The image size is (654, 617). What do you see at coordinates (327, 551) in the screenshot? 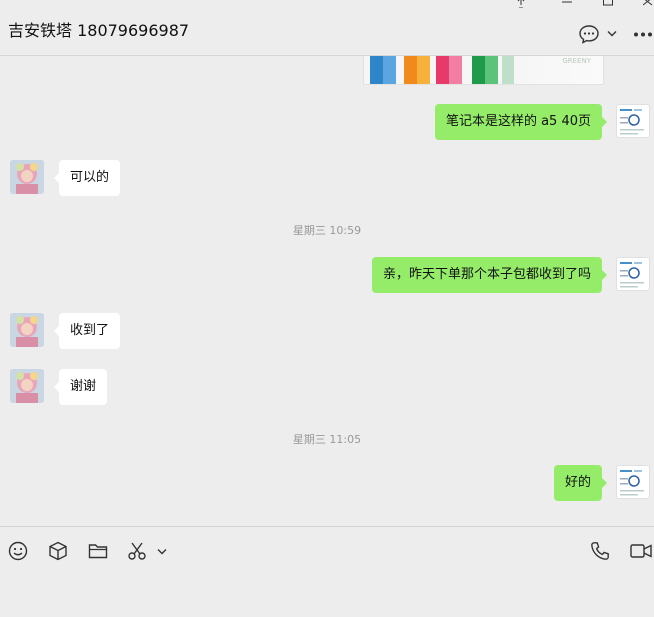
I see `input-toolbar` at bounding box center [327, 551].